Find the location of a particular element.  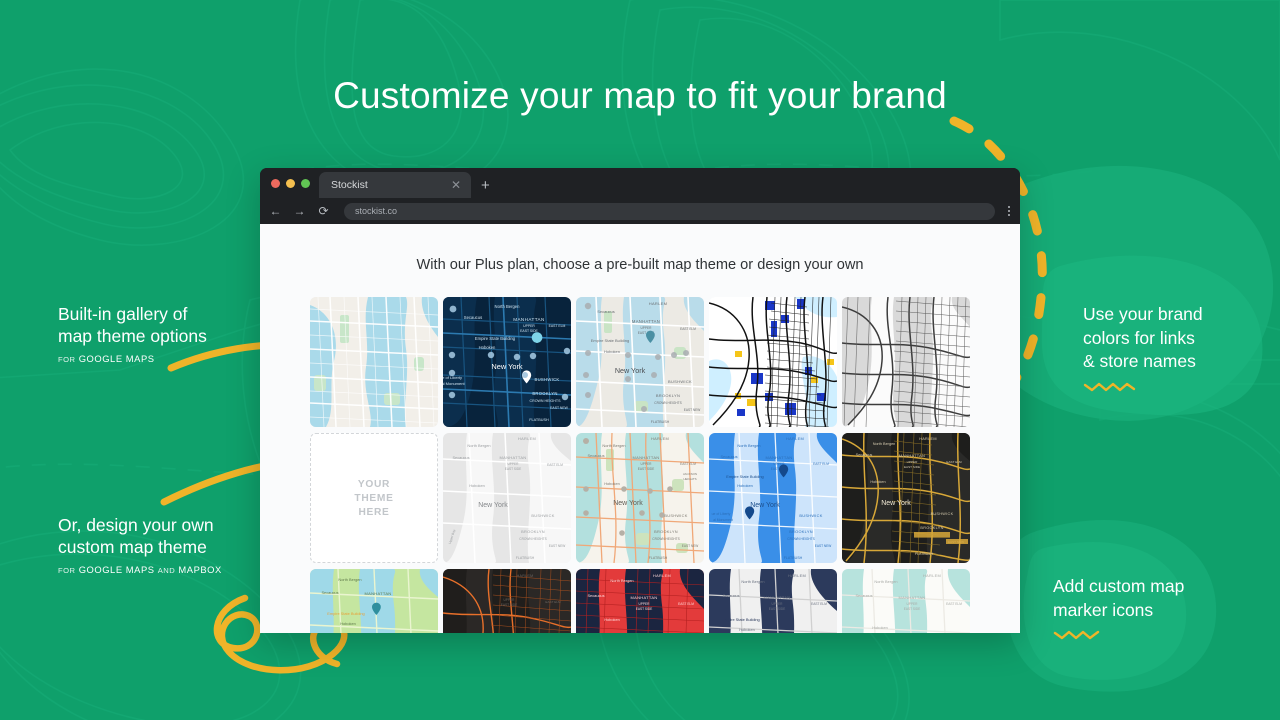

plus-icon: + is located at coordinates (485, 185).